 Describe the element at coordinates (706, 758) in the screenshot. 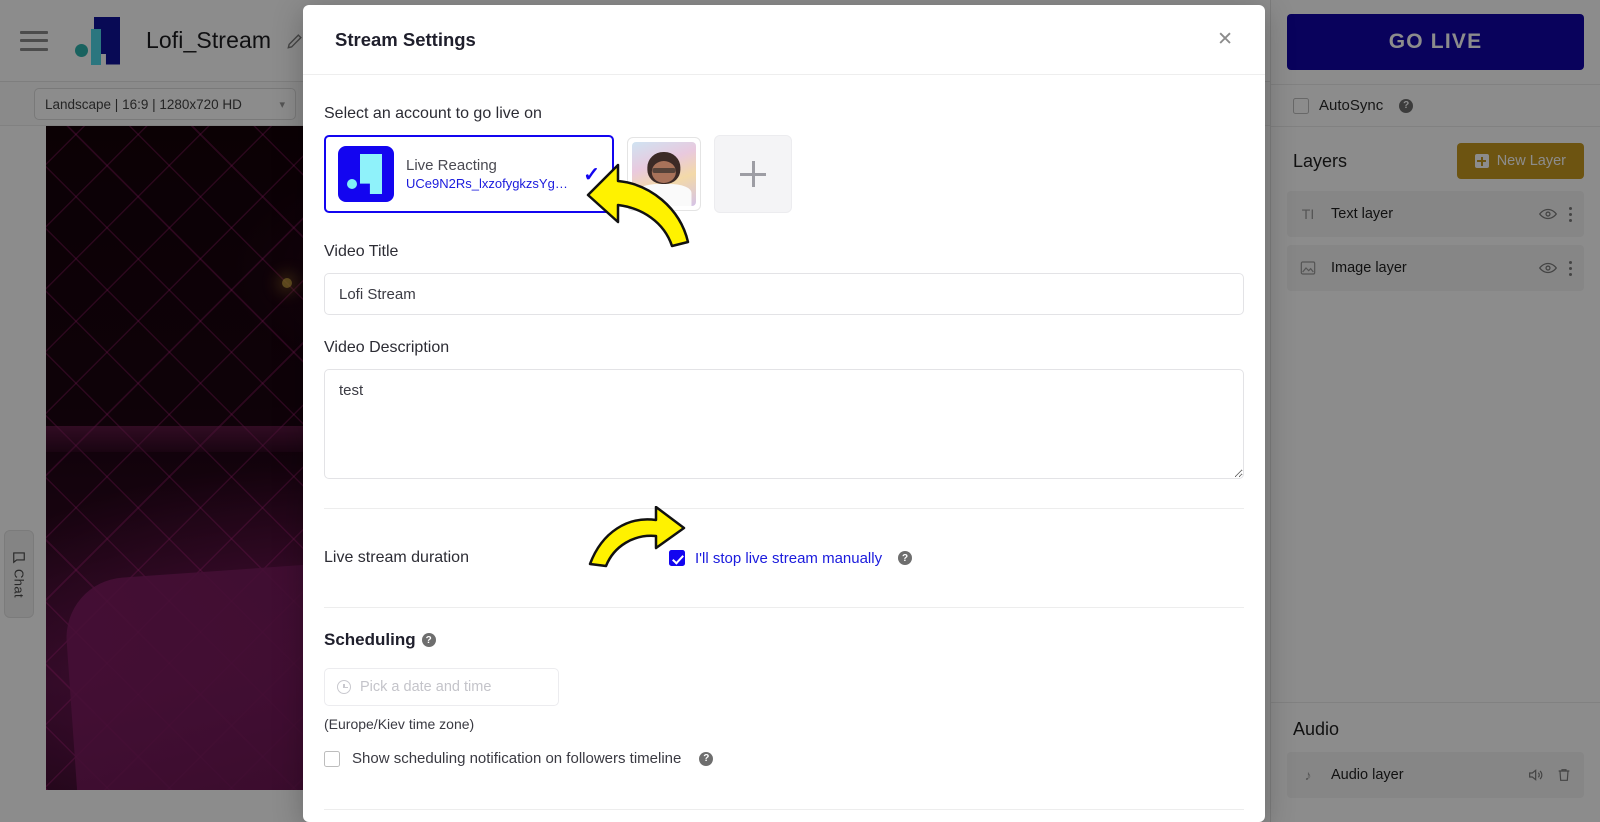

I see `scheduling-notification-help-icon: ?` at that location.